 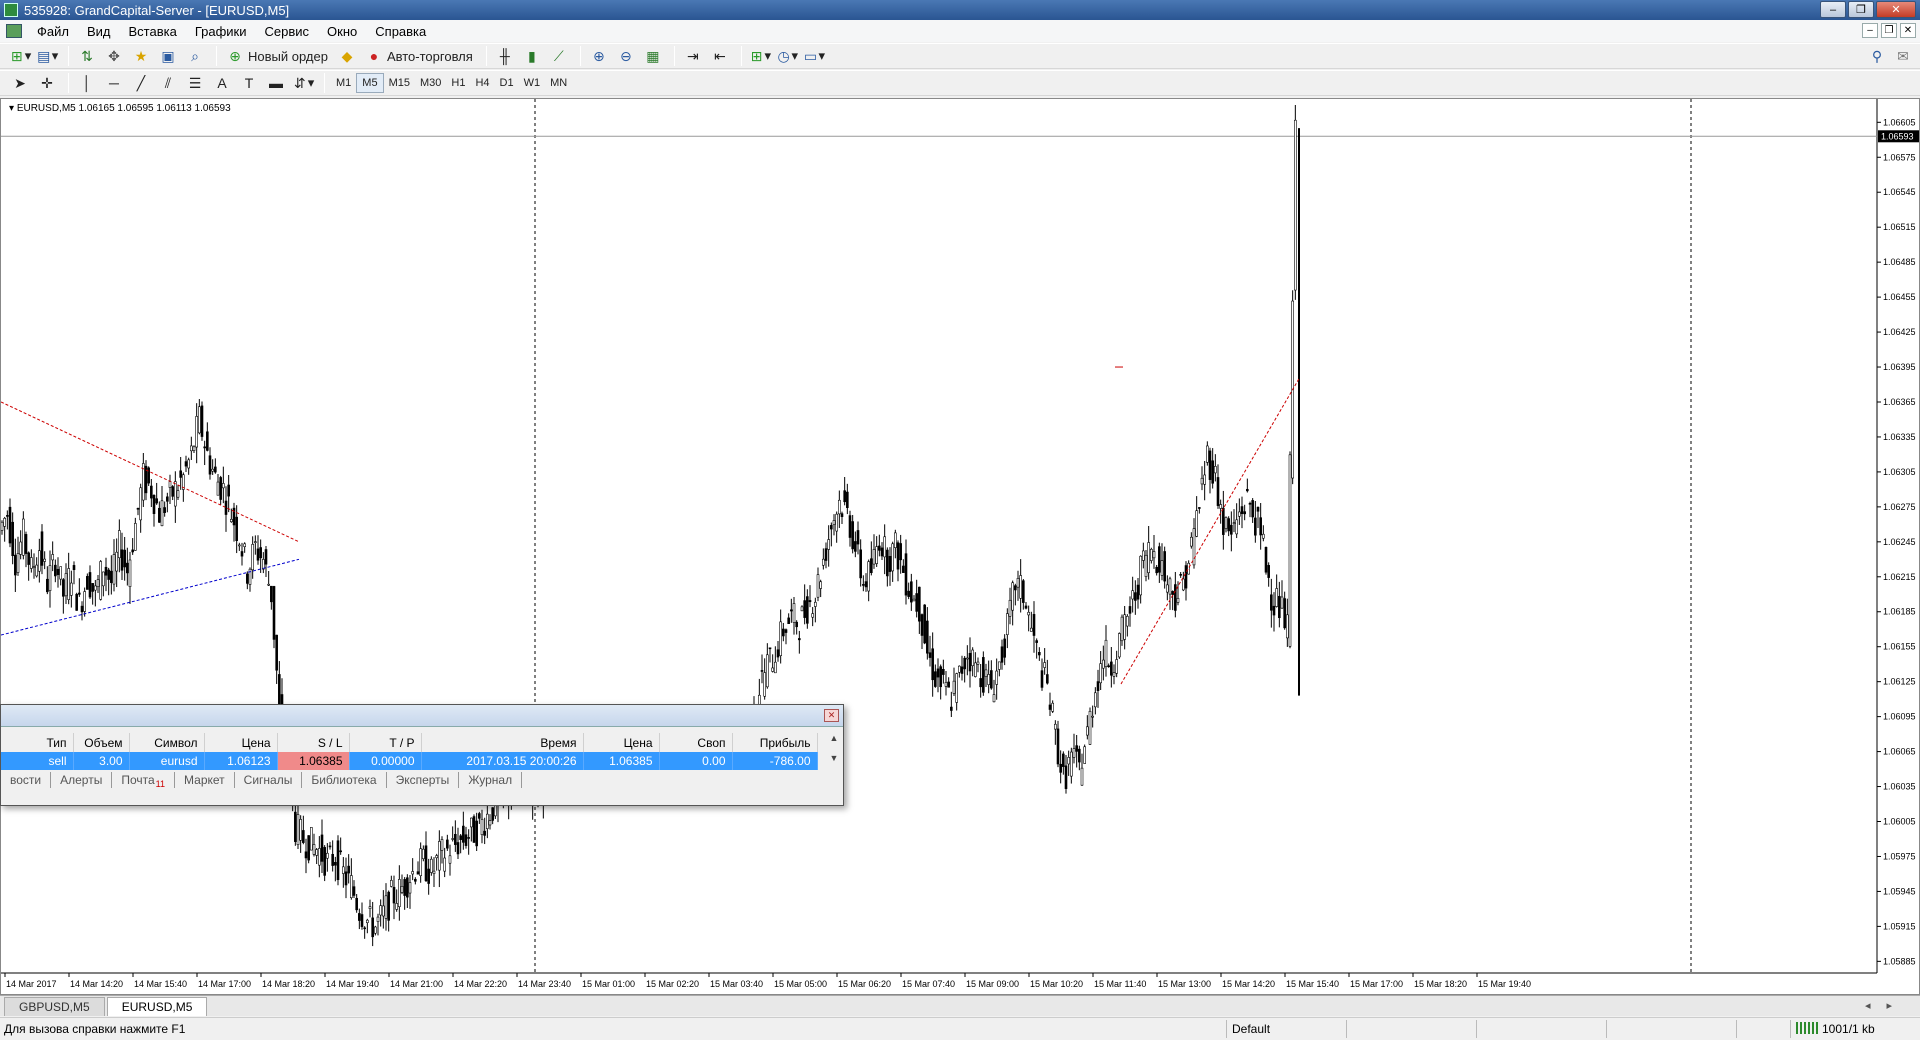 What do you see at coordinates (277, 56) in the screenshot?
I see `new-order-button: ⊕ Новый ордер` at bounding box center [277, 56].